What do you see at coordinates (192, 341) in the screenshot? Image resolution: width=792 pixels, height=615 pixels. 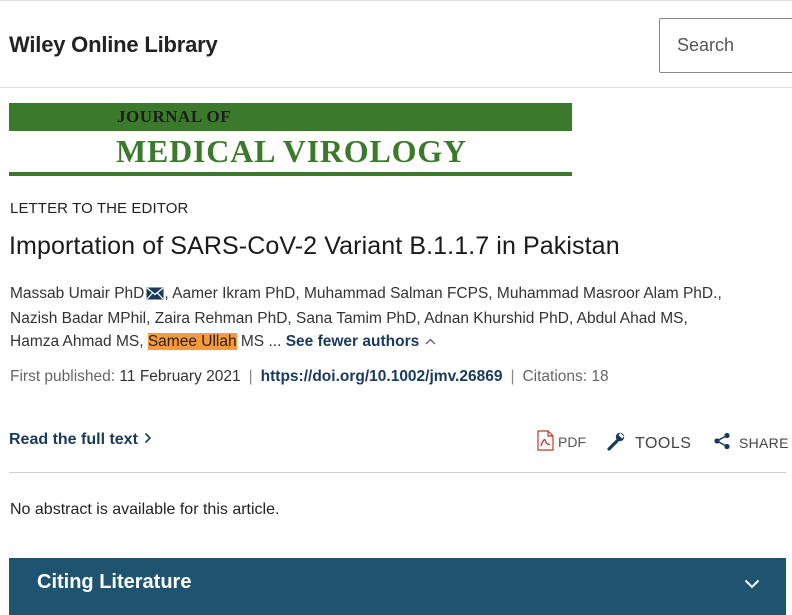 I see `author-link-highlighted: Samee Ullah` at bounding box center [192, 341].